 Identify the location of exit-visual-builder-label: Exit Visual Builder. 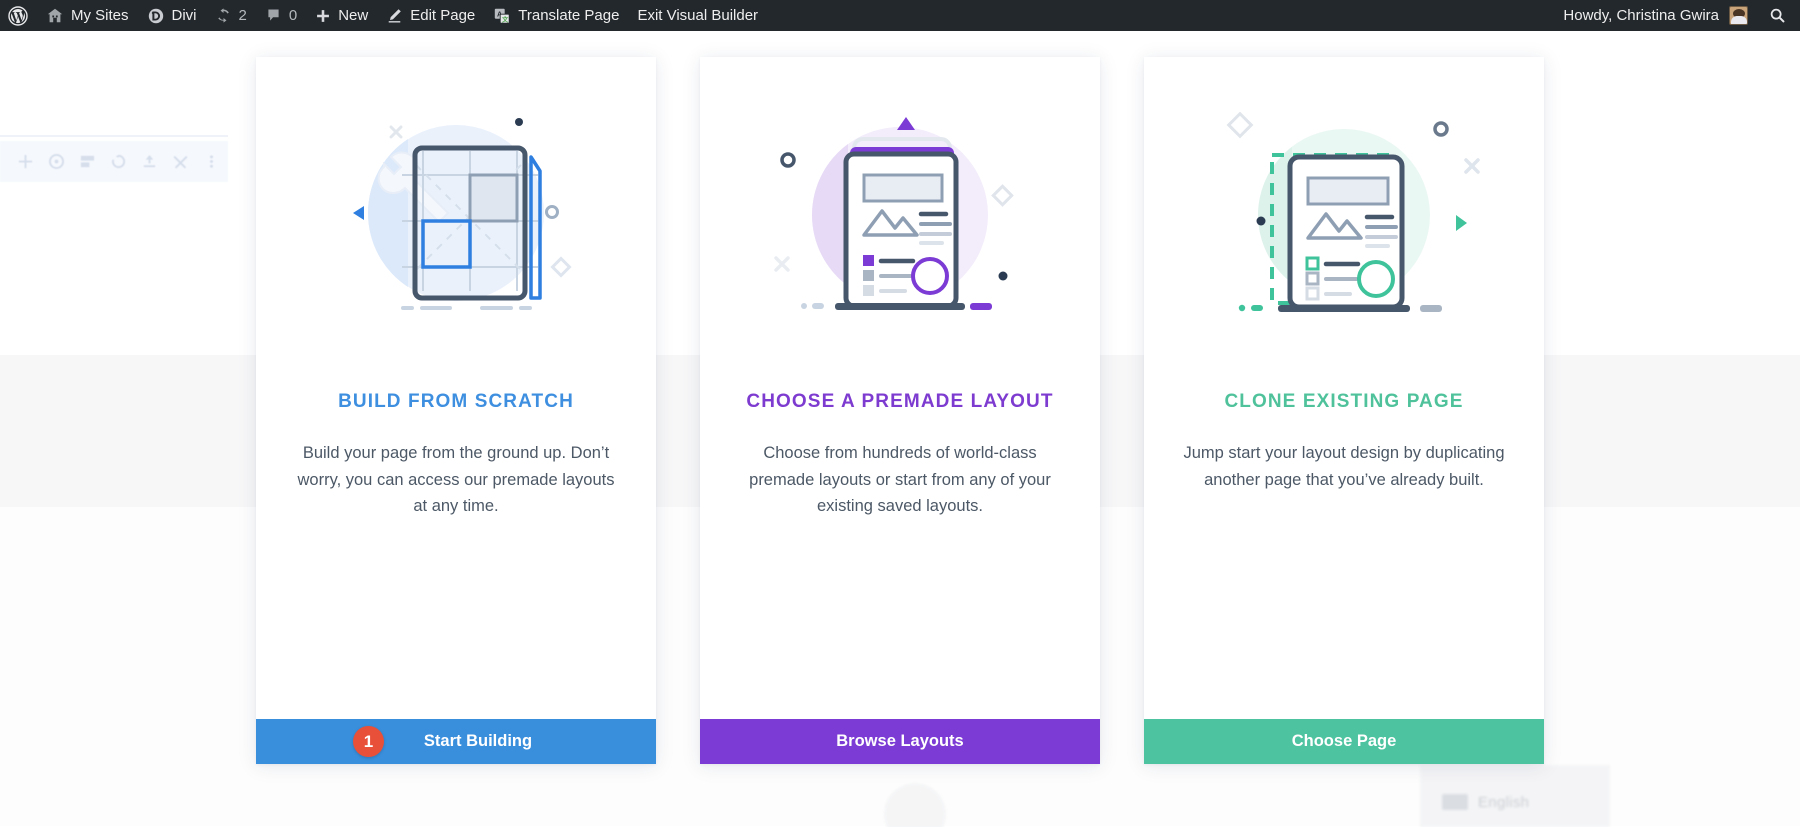
(698, 15).